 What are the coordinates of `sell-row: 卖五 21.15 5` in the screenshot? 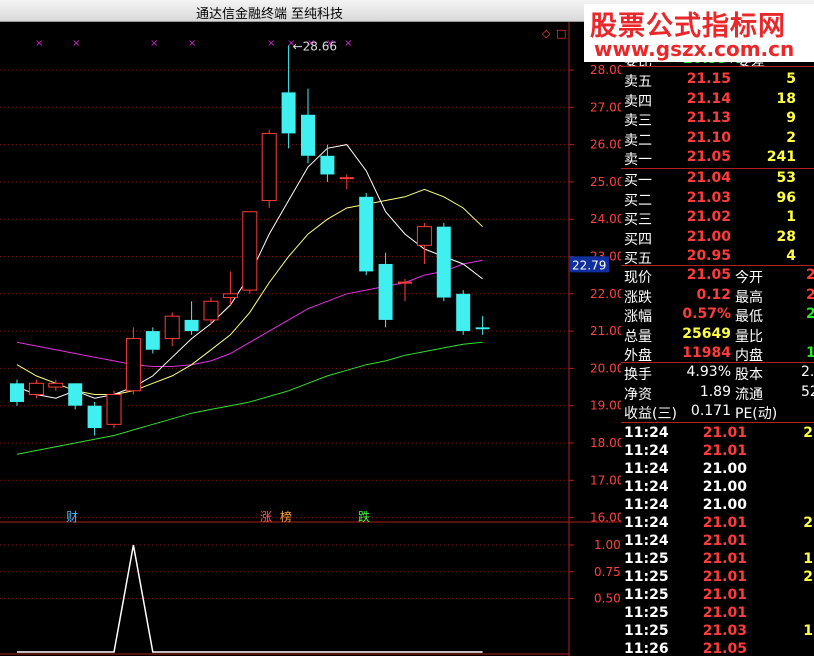 It's located at (717, 80).